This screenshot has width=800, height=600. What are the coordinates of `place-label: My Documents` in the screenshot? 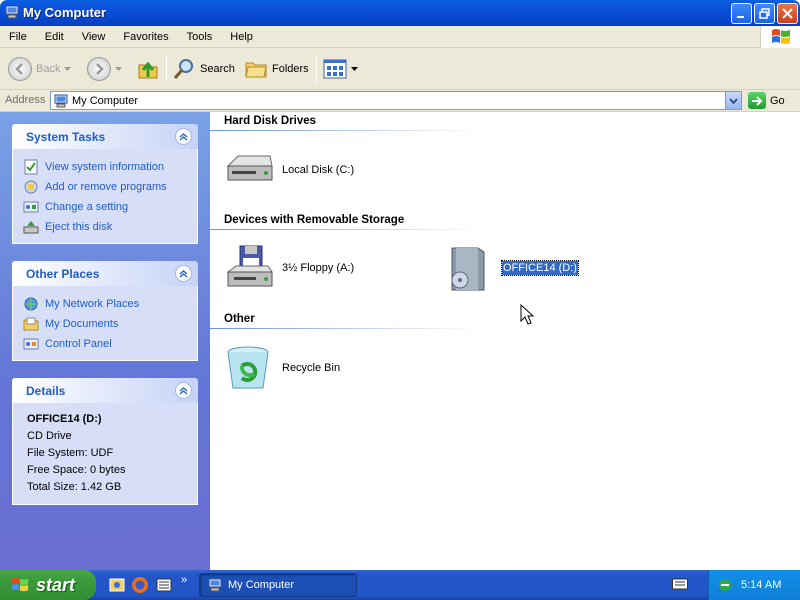 It's located at (82, 324).